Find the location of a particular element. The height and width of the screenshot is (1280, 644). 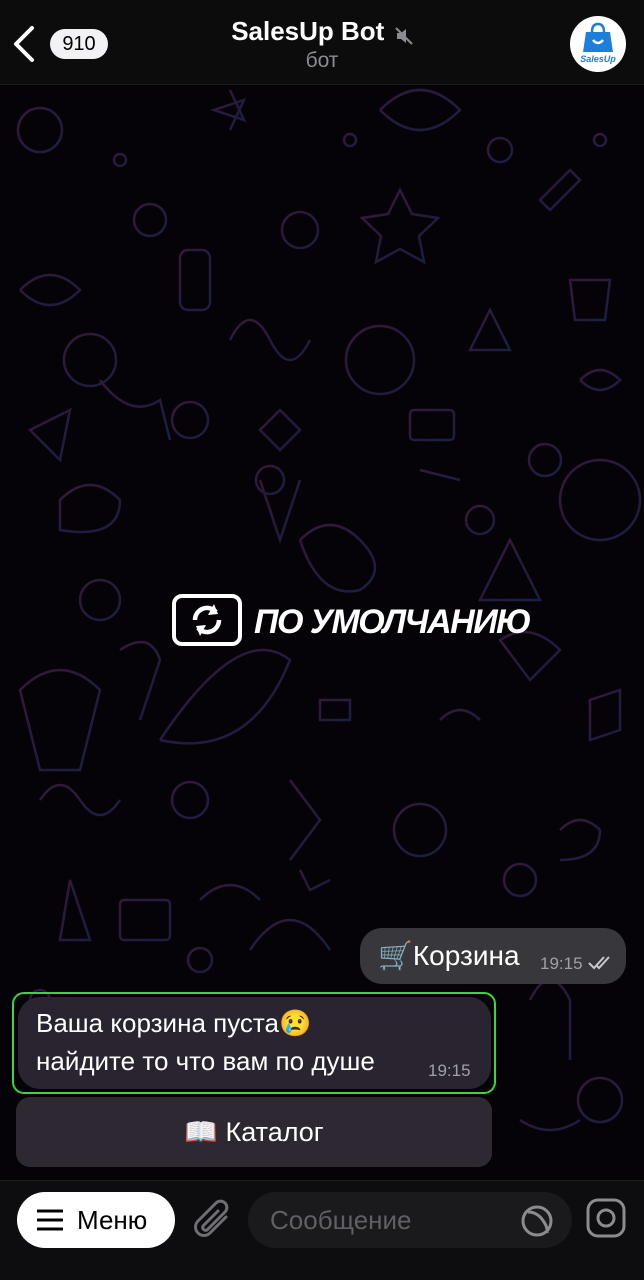

composer-bar: Меню Сообщение is located at coordinates (322, 1230).